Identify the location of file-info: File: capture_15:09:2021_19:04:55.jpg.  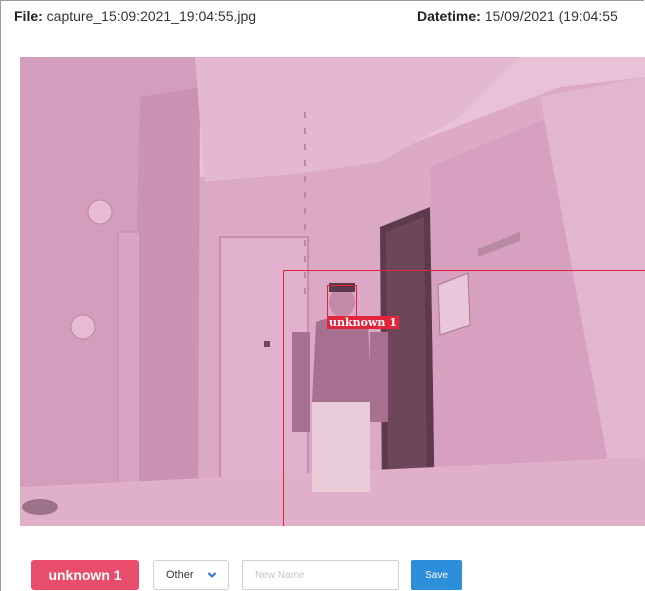
(135, 16).